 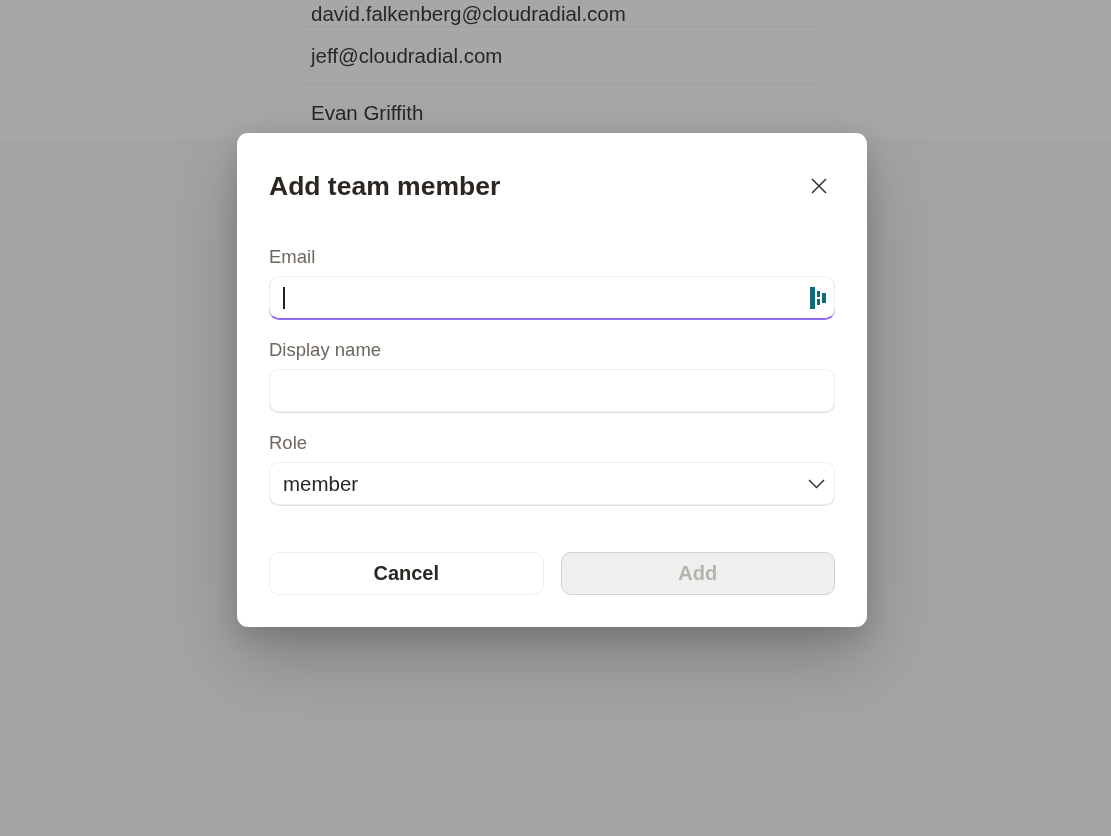 I want to click on dialog-title: Add team member, so click(x=385, y=186).